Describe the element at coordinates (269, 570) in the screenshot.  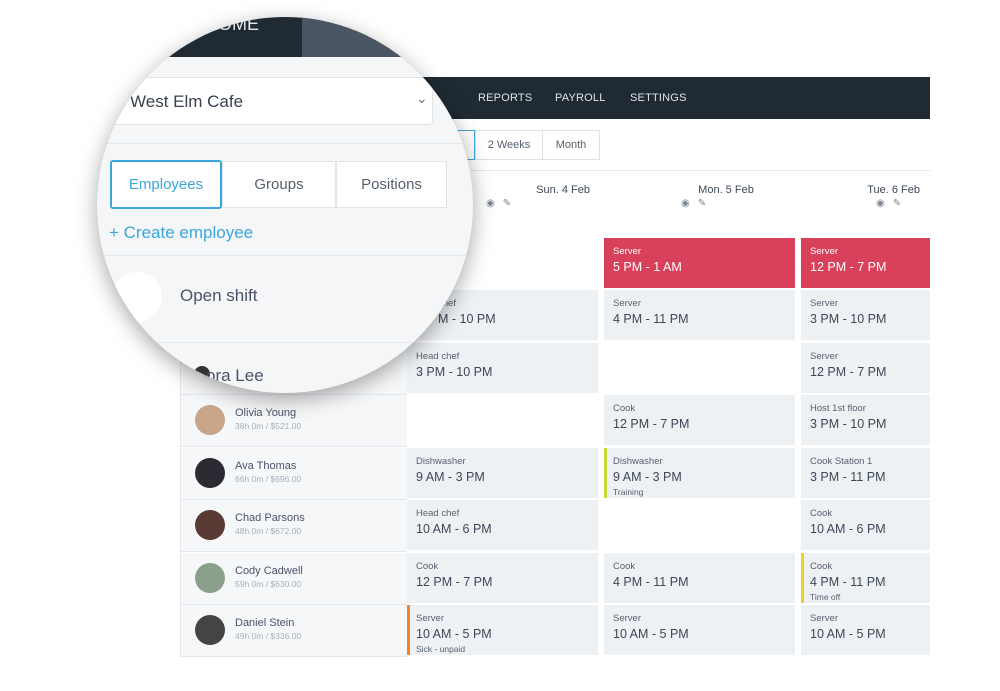
I see `employee-name: Cody Cadwell` at that location.